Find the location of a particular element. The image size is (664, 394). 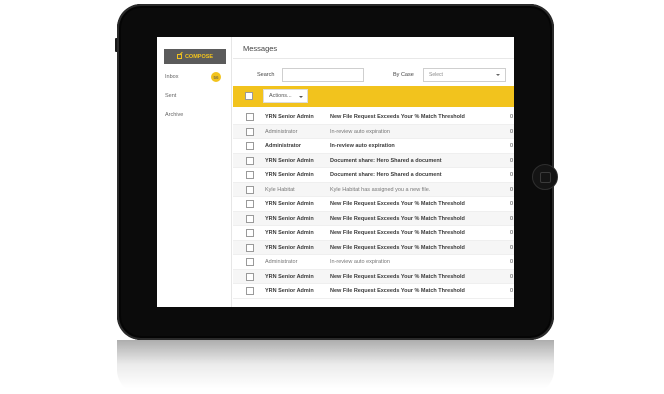

page-title: Messages is located at coordinates (260, 48).